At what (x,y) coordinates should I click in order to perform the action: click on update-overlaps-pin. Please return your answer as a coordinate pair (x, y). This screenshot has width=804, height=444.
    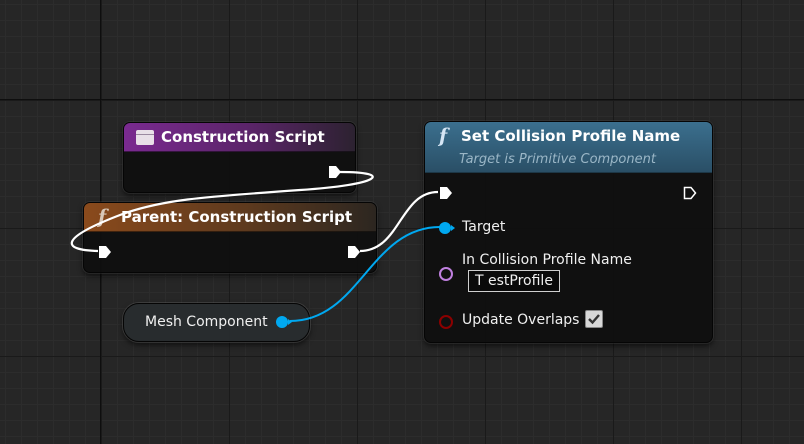
    Looking at the image, I should click on (446, 322).